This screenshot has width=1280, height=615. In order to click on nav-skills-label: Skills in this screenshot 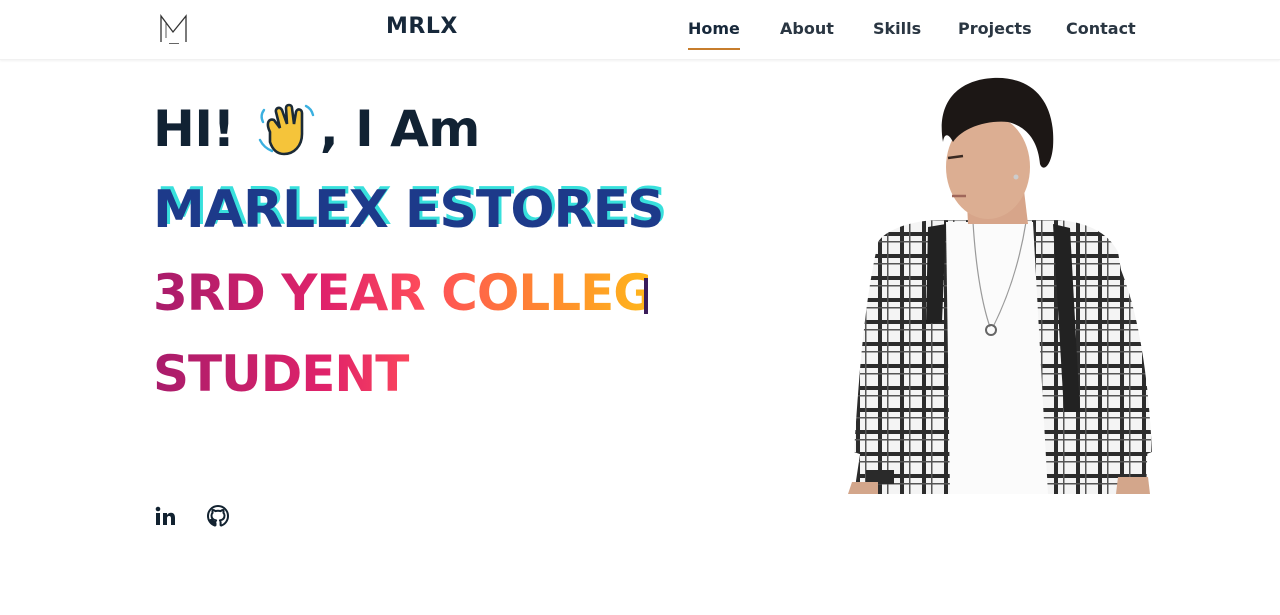, I will do `click(897, 28)`.